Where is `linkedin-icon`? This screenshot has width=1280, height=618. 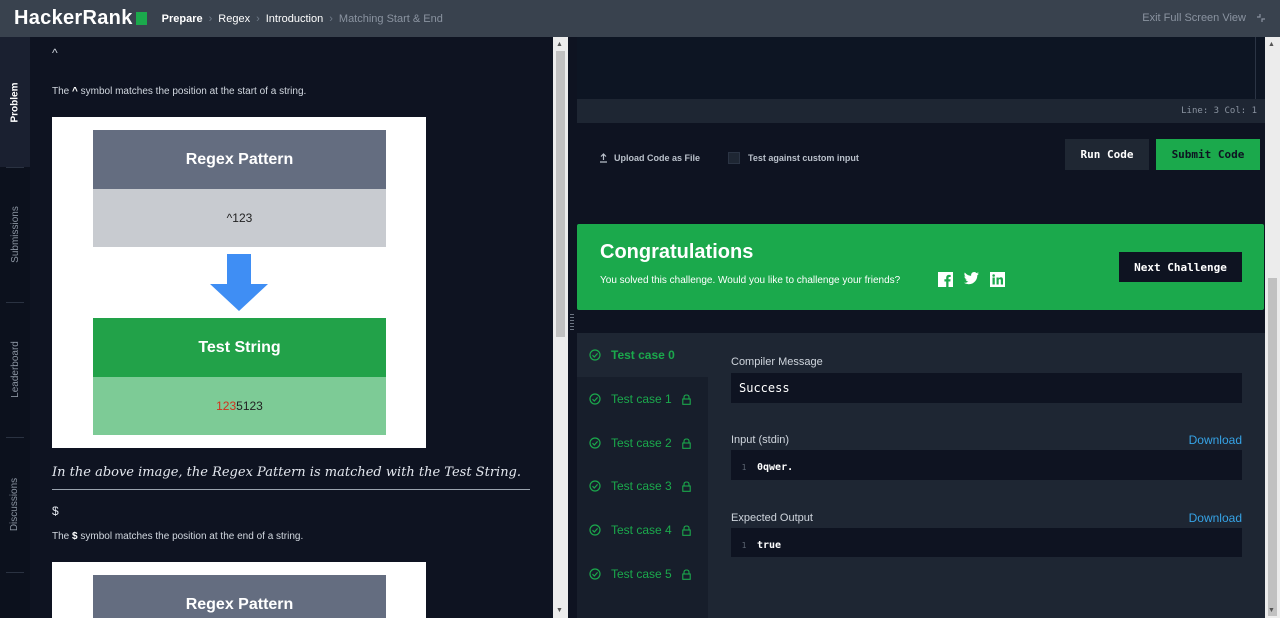
linkedin-icon is located at coordinates (997, 279).